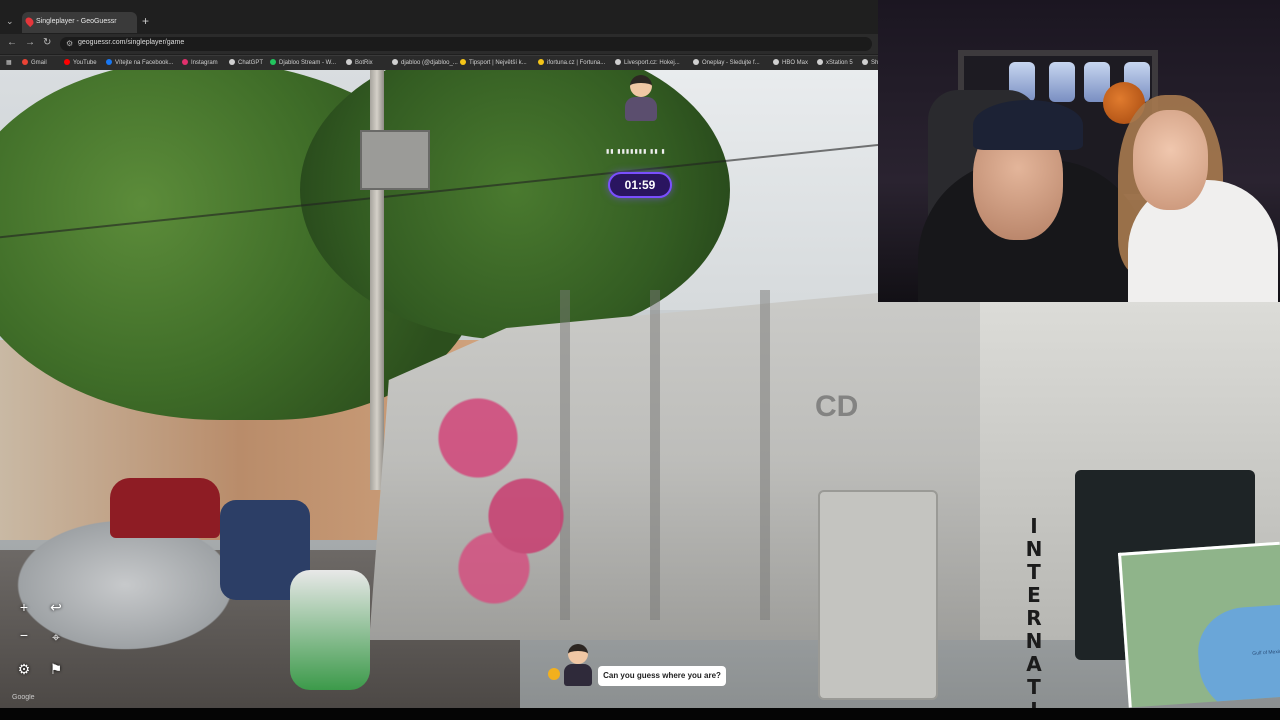 The width and height of the screenshot is (1280, 720). What do you see at coordinates (554, 674) in the screenshot?
I see `coin-icon` at bounding box center [554, 674].